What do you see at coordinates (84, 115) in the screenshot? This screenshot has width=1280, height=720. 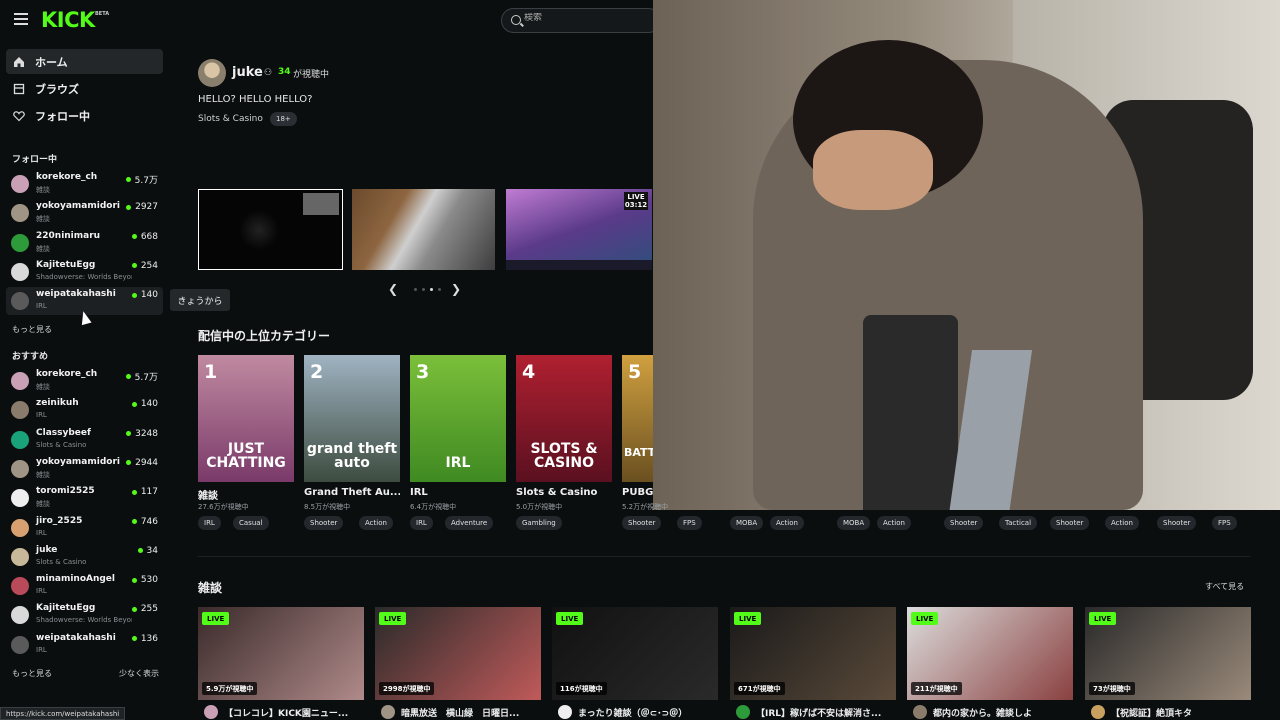 I see `nav-following: フォロー中` at bounding box center [84, 115].